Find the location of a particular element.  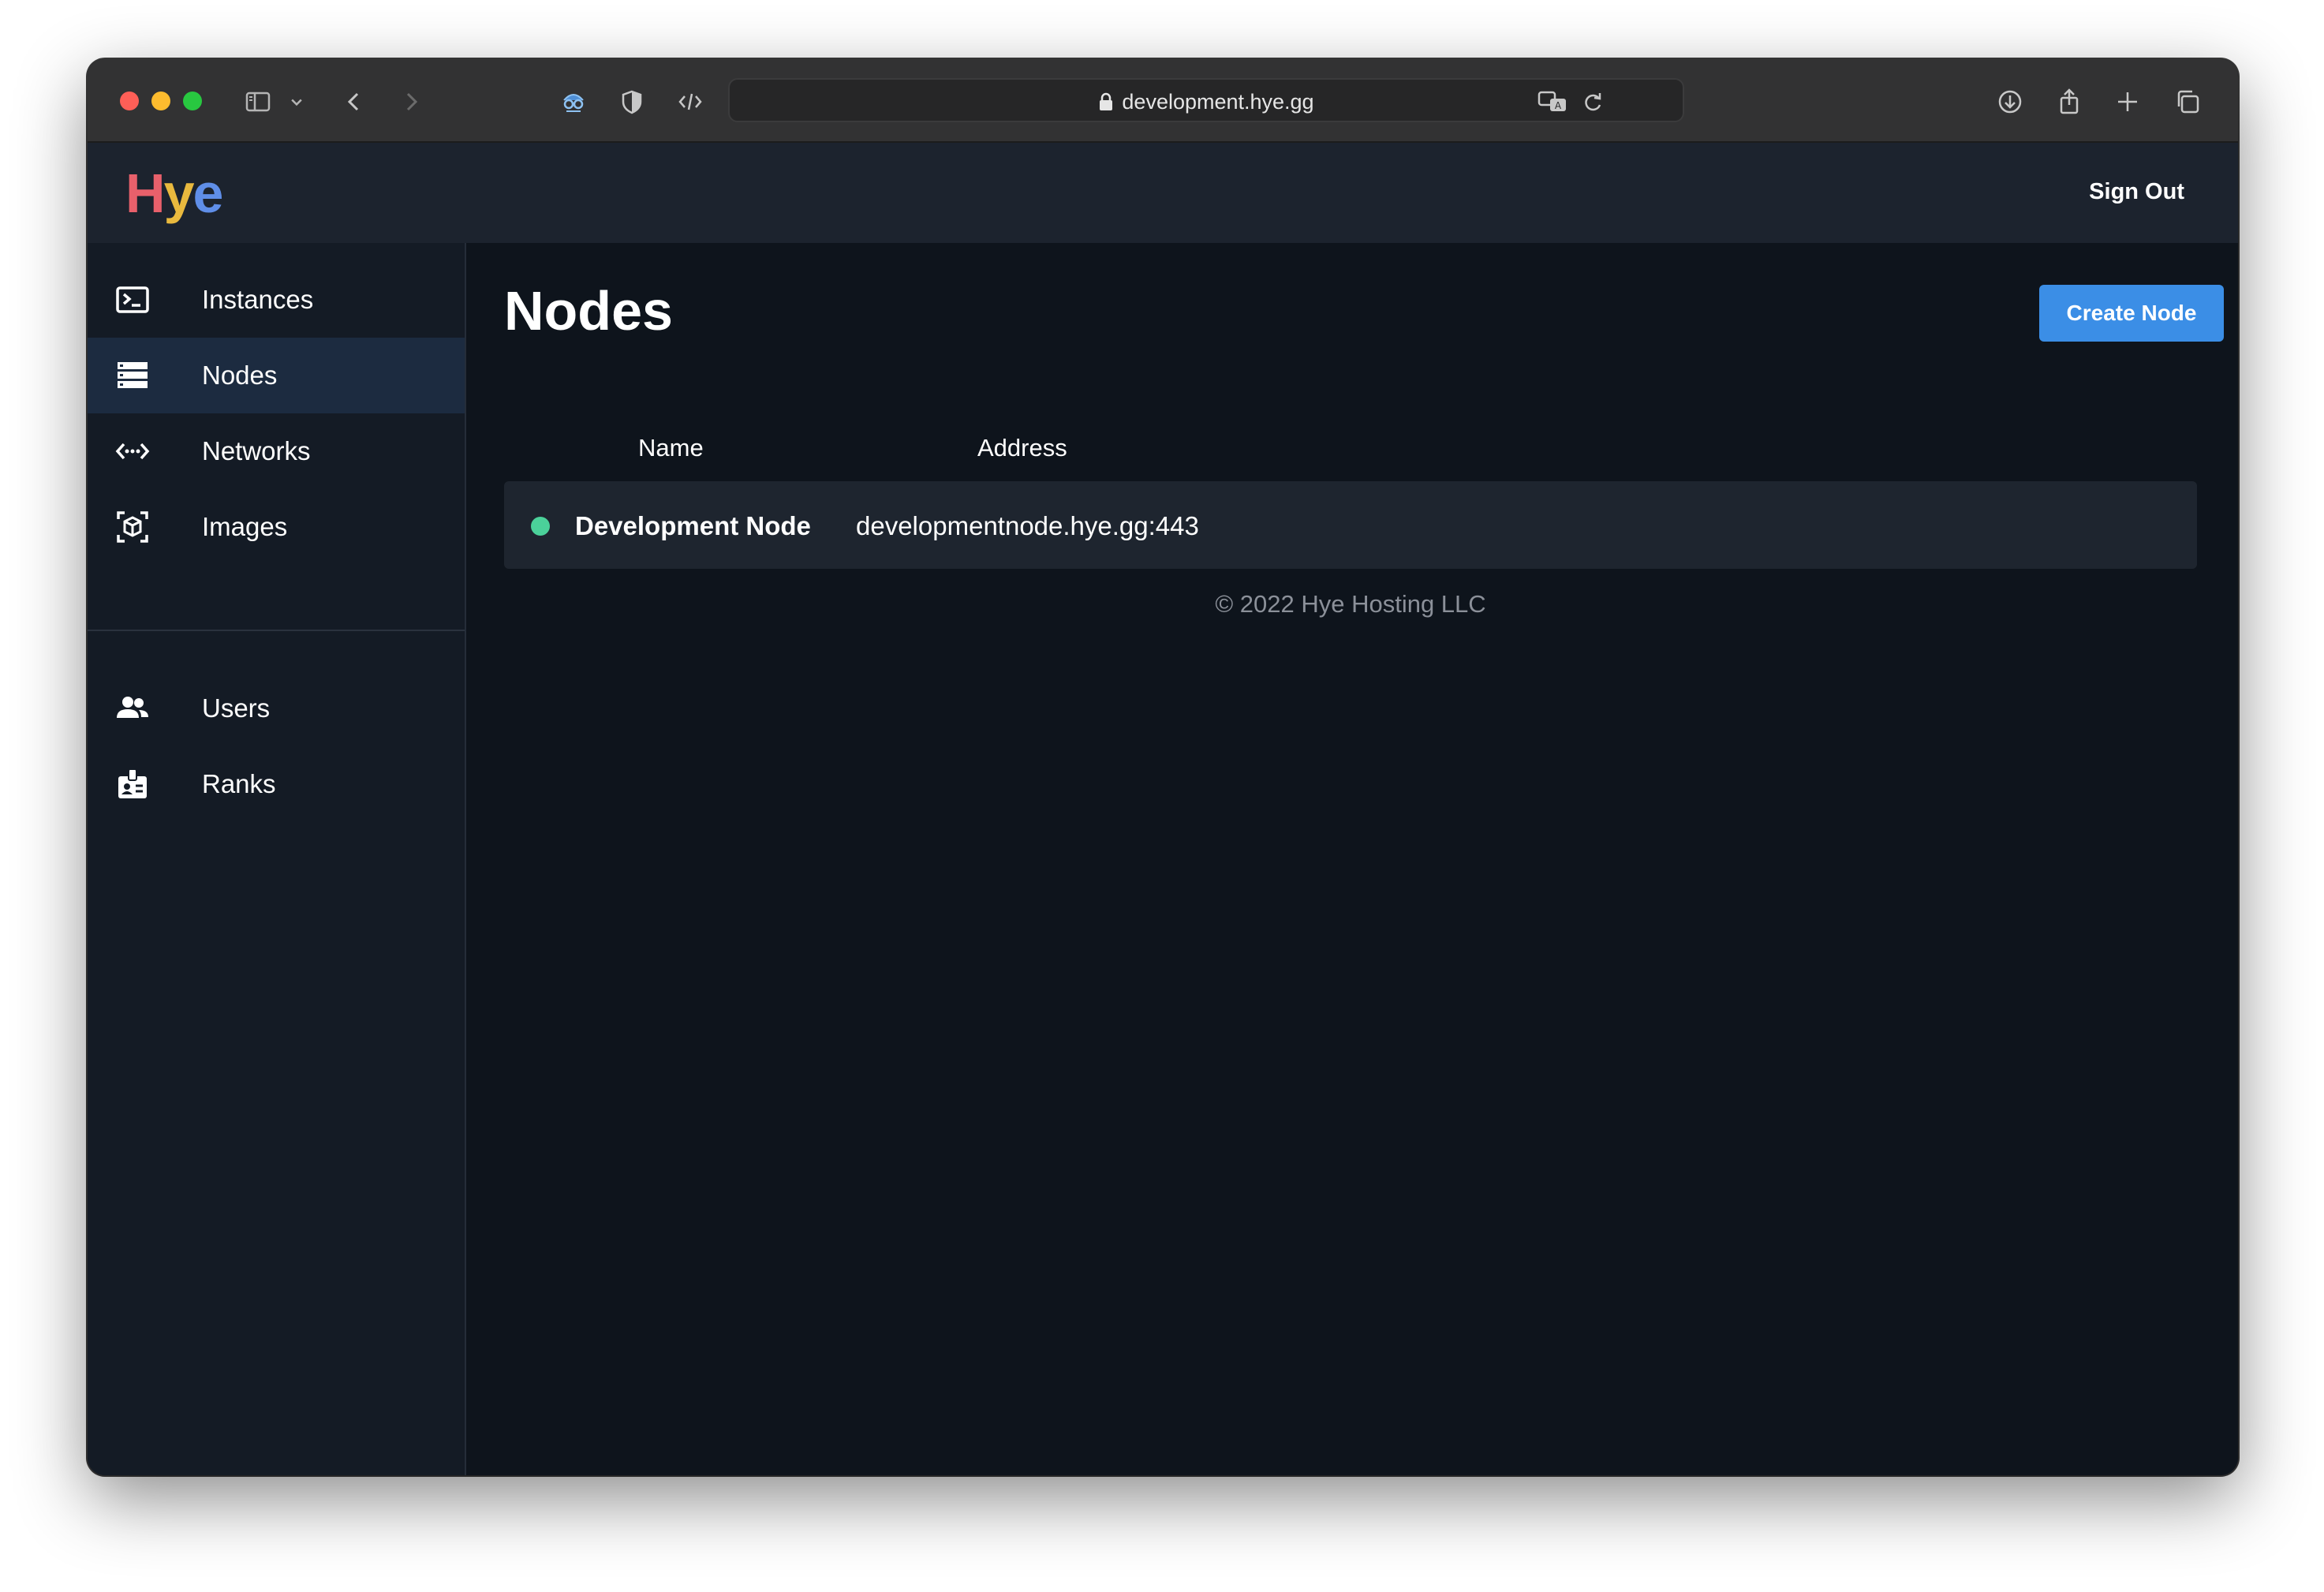

url-text: development.hye.gg is located at coordinates (1218, 101).